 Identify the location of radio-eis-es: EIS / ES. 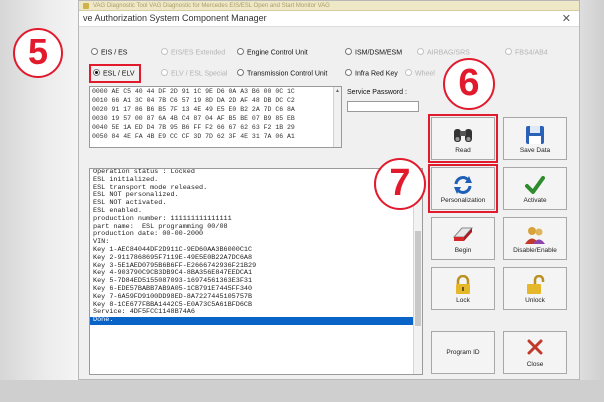
(109, 52).